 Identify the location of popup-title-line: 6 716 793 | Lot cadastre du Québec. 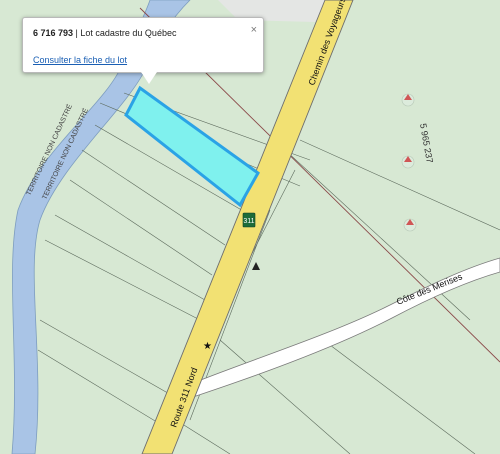
(104, 33).